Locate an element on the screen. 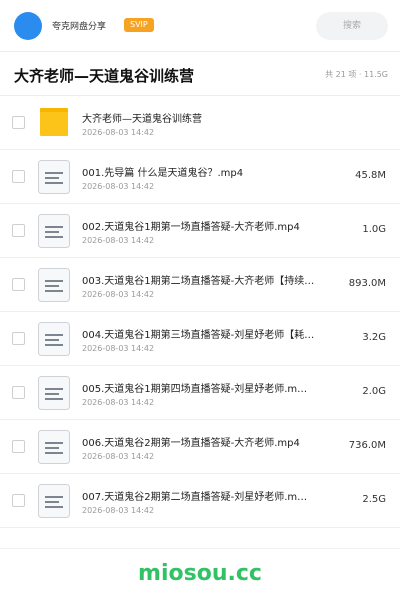 The image size is (400, 600). page-title: 大齐老师—天道鬼谷训练营 is located at coordinates (104, 76).